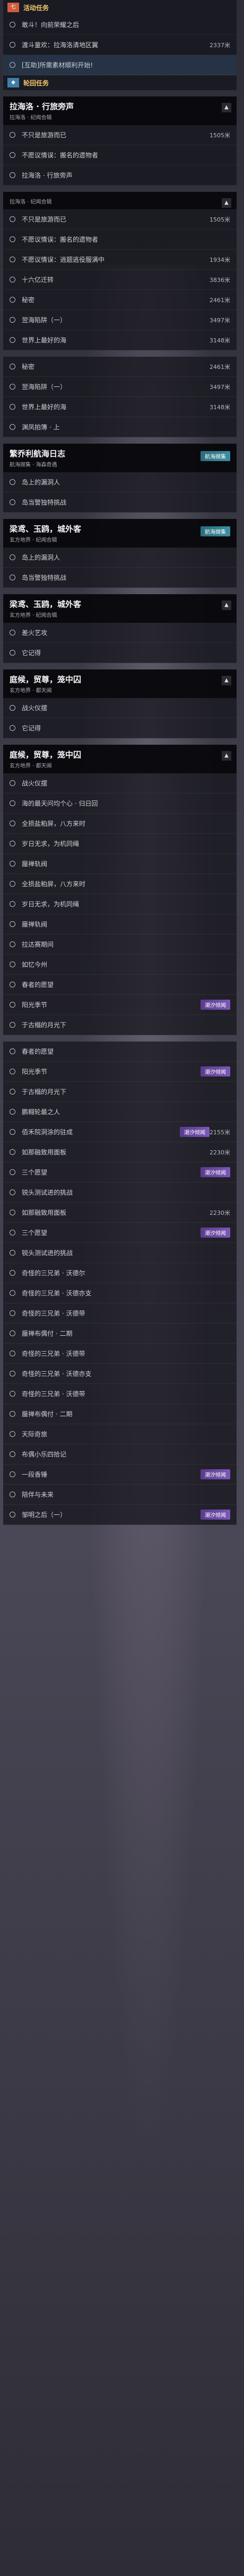 The height and width of the screenshot is (2576, 244). I want to click on quest-distance: 3148米, so click(220, 407).